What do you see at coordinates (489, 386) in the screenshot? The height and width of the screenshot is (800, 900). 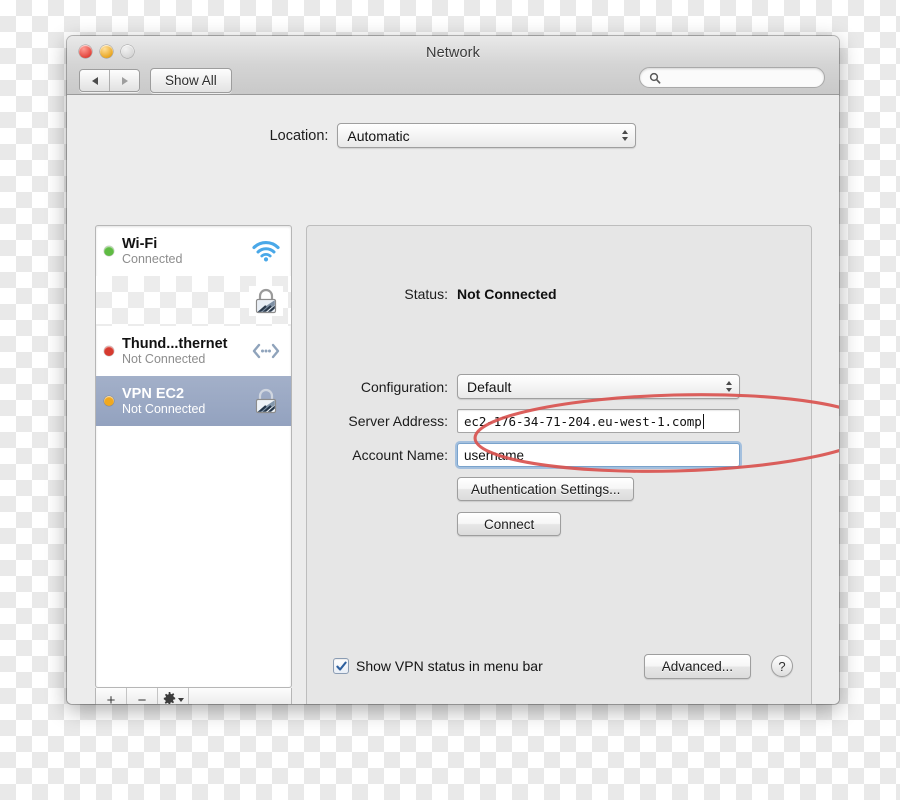 I see `configuration-select-value: Default` at bounding box center [489, 386].